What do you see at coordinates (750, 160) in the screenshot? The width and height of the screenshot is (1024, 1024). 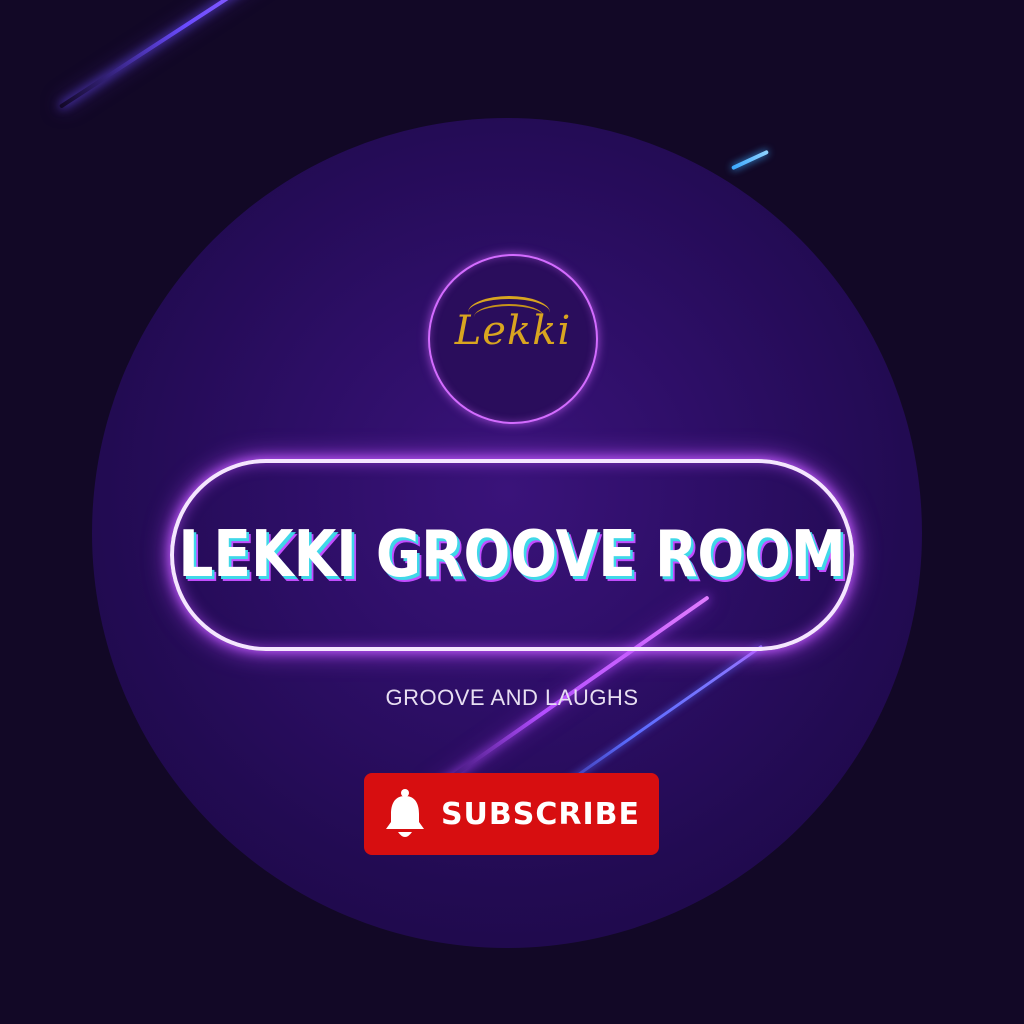 I see `neon-streak-top-right` at bounding box center [750, 160].